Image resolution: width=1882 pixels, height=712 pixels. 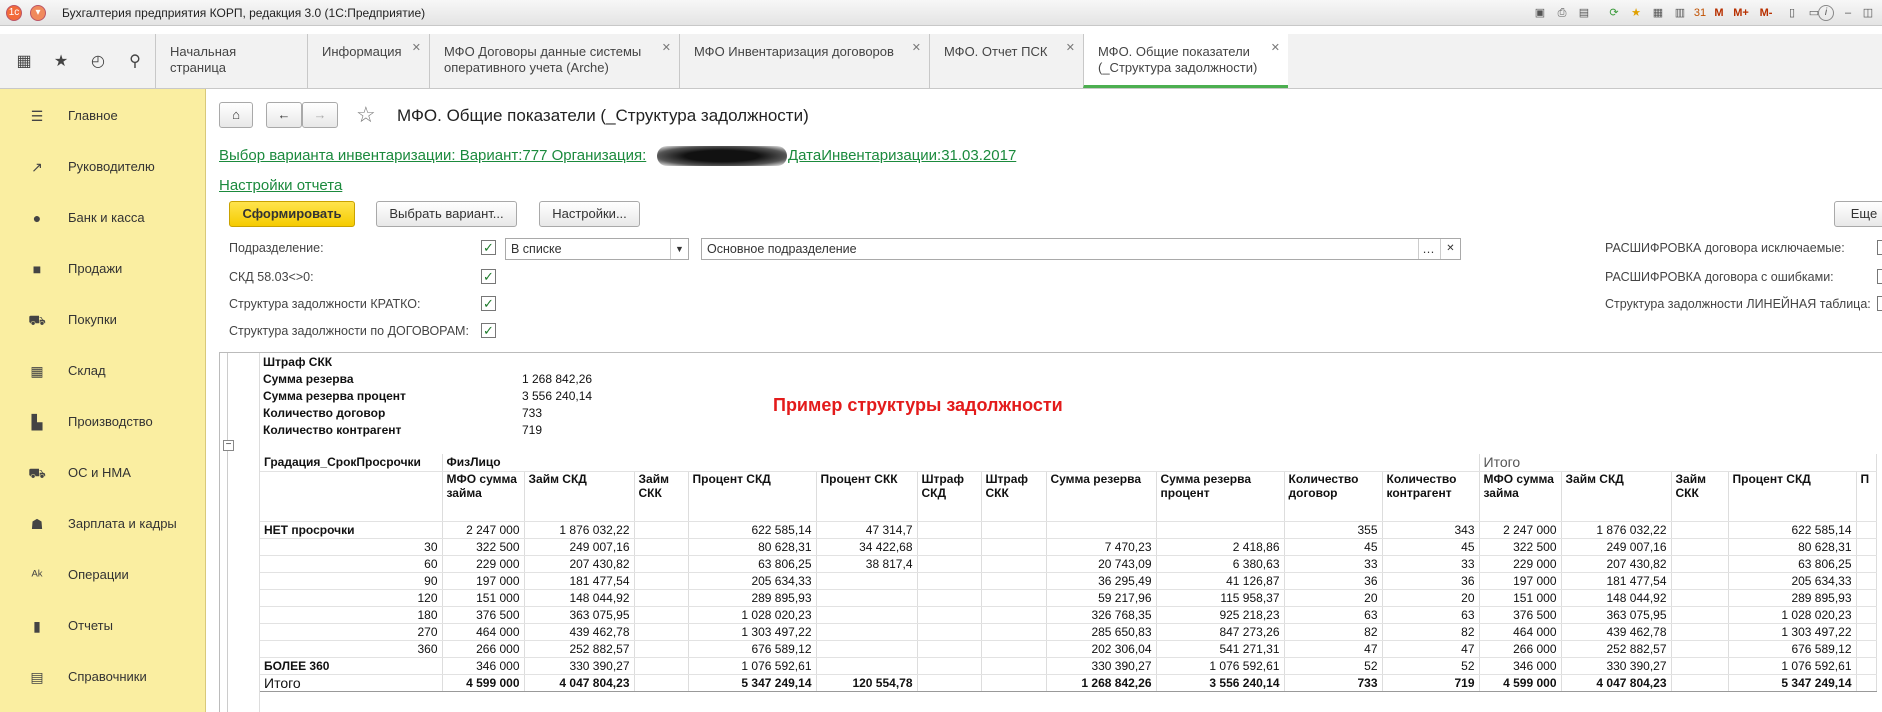 What do you see at coordinates (1741, 13) in the screenshot?
I see `memory-plus-button: M+` at bounding box center [1741, 13].